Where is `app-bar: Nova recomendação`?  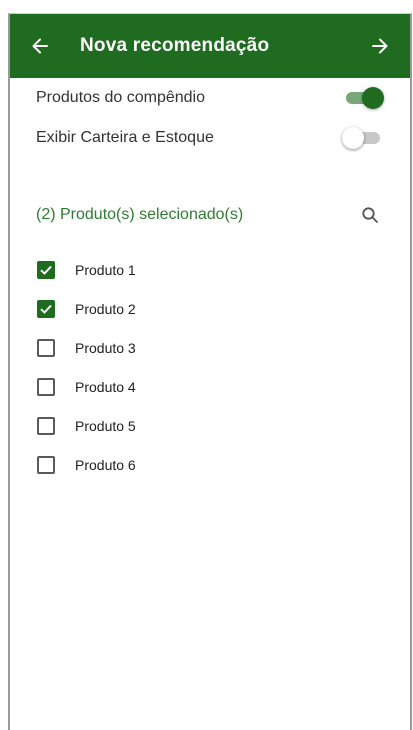 app-bar: Nova recomendação is located at coordinates (210, 46).